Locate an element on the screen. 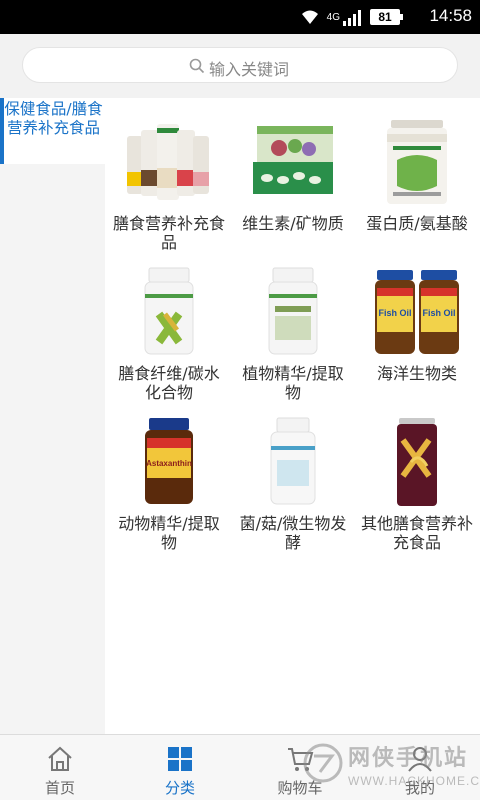  fish-oil-bottles-image: Fish Oil Fish Oil is located at coordinates (417, 312).